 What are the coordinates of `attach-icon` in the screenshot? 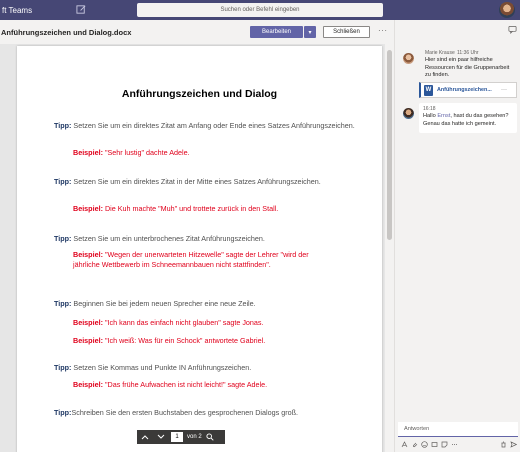 It's located at (414, 444).